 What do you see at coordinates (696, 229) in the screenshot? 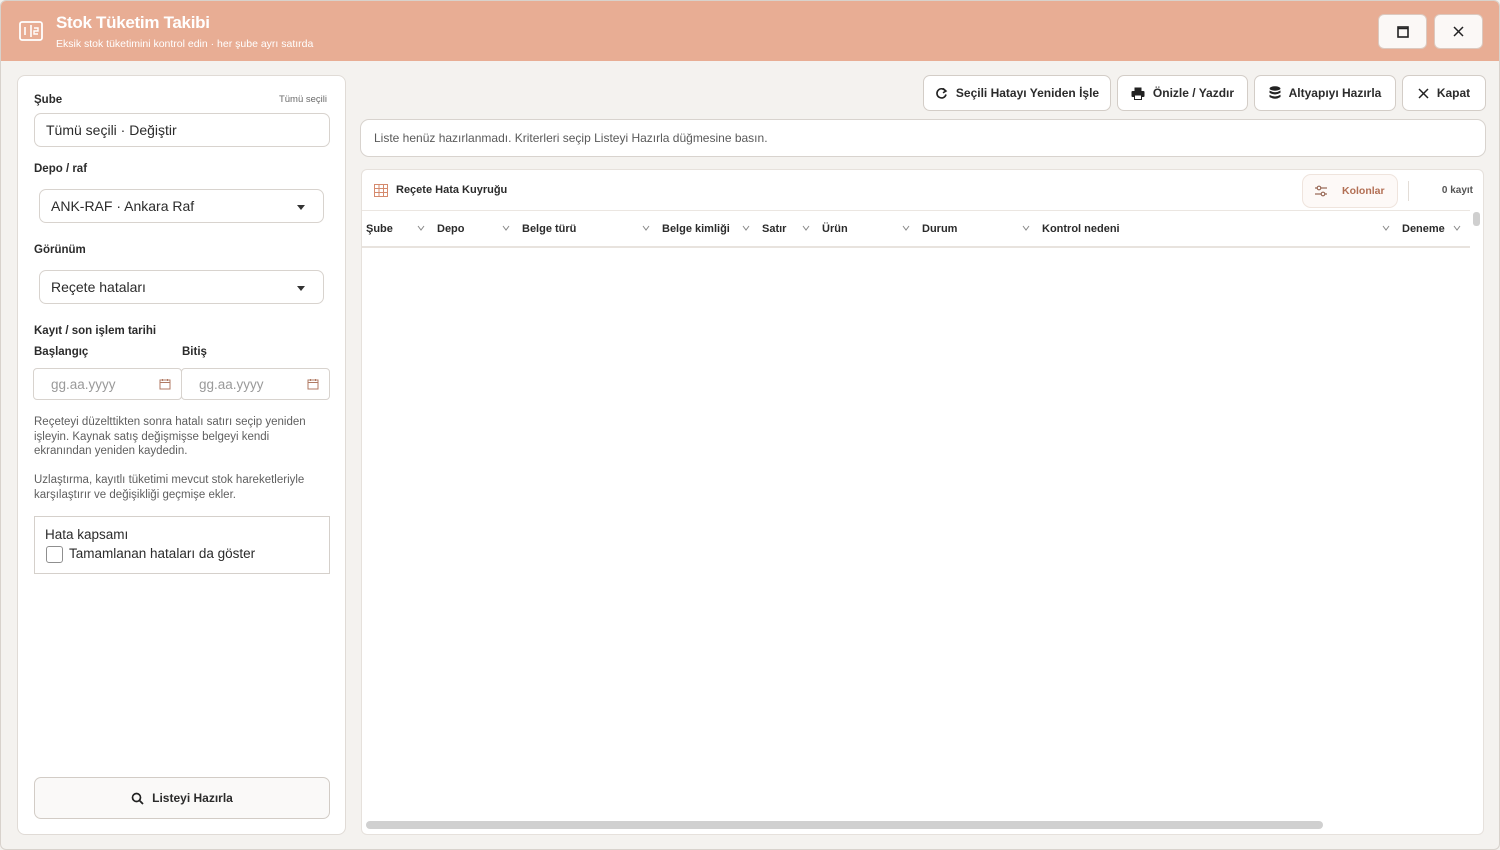
I see `column-header-document-id: Belge kimliği` at bounding box center [696, 229].